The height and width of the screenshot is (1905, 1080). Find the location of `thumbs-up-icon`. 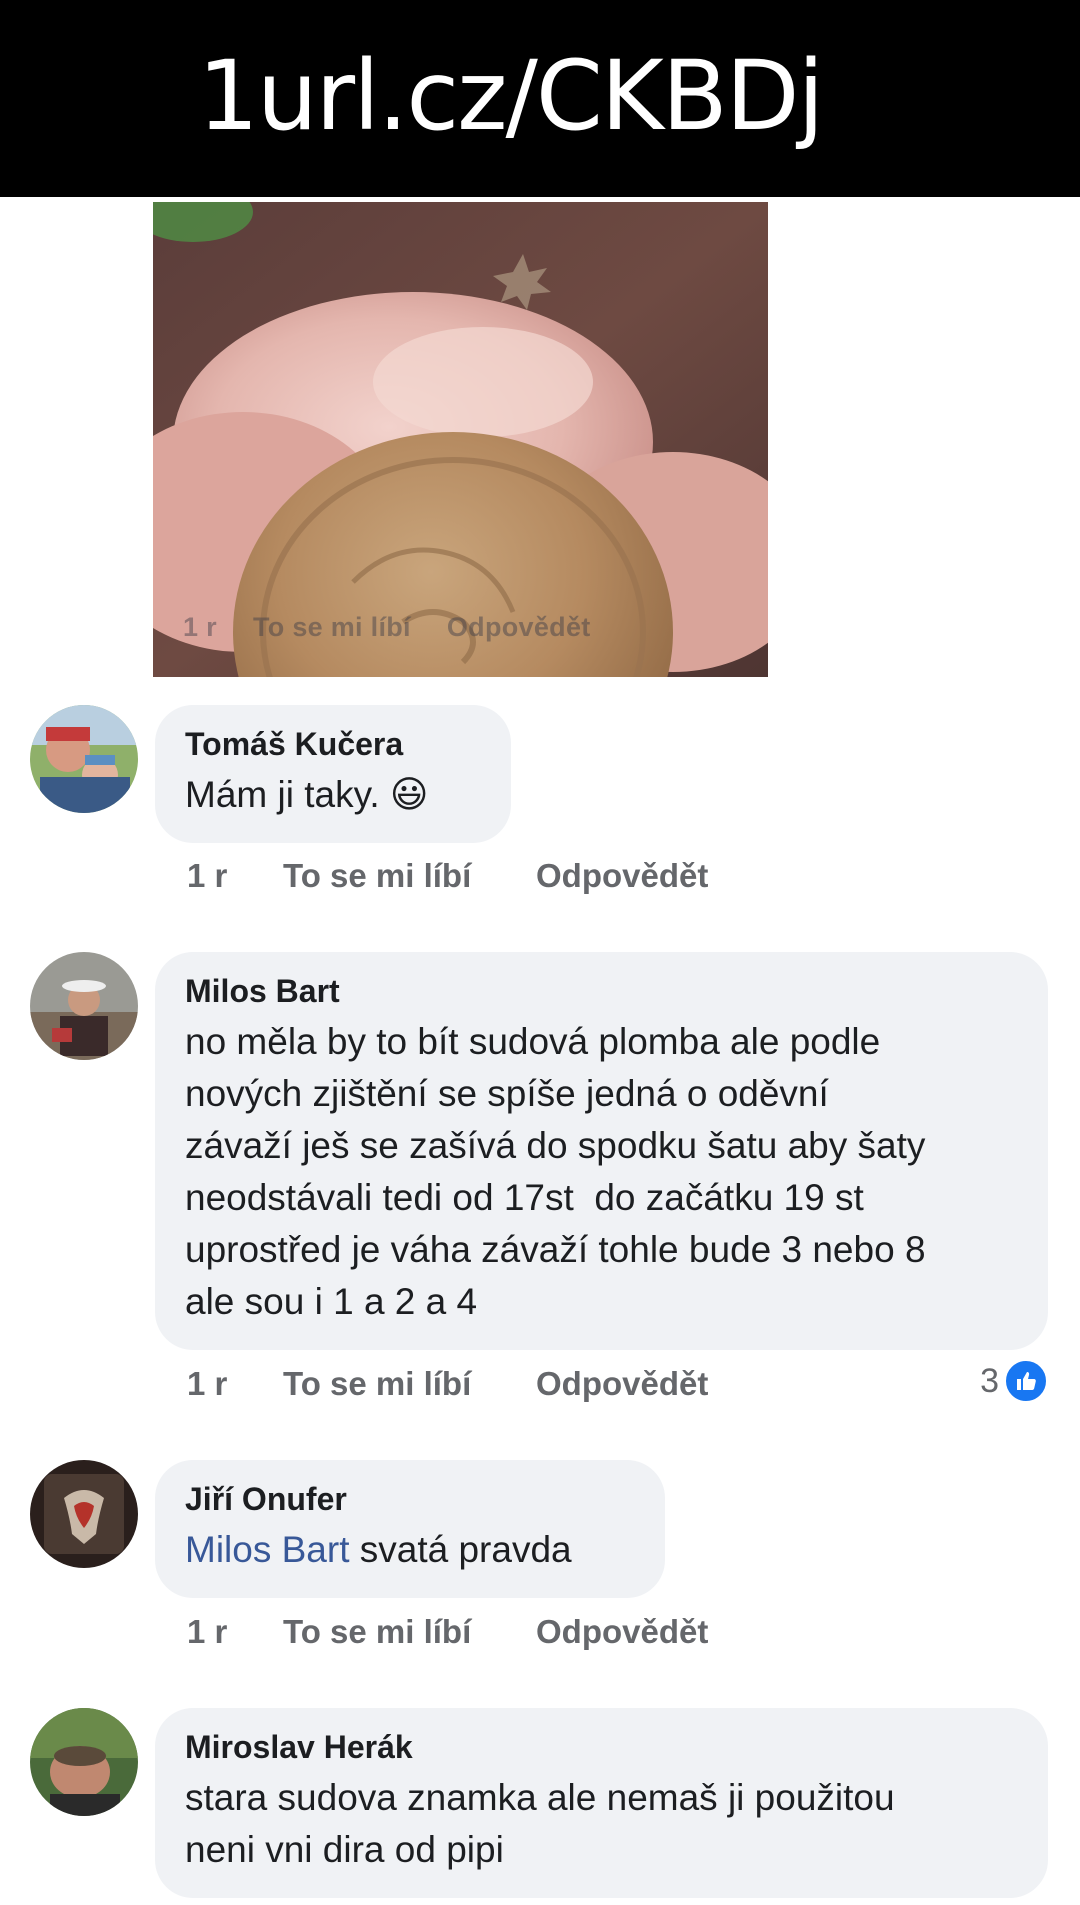

thumbs-up-icon is located at coordinates (1026, 1381).